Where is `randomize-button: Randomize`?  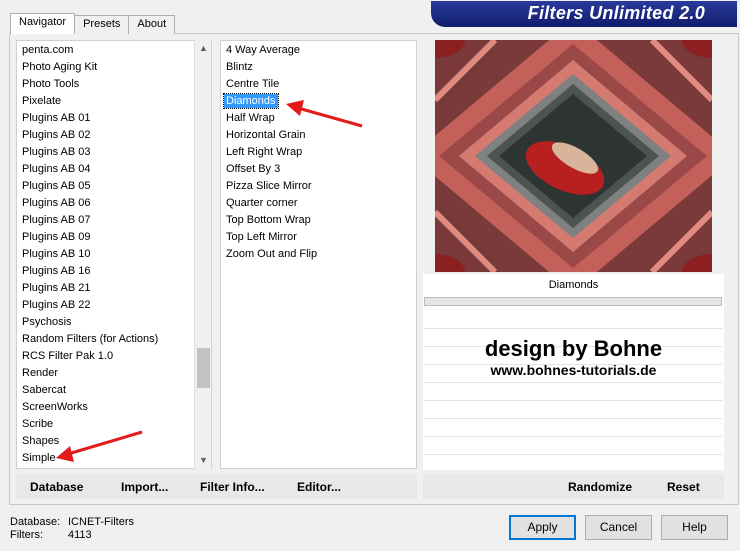 randomize-button: Randomize is located at coordinates (600, 487).